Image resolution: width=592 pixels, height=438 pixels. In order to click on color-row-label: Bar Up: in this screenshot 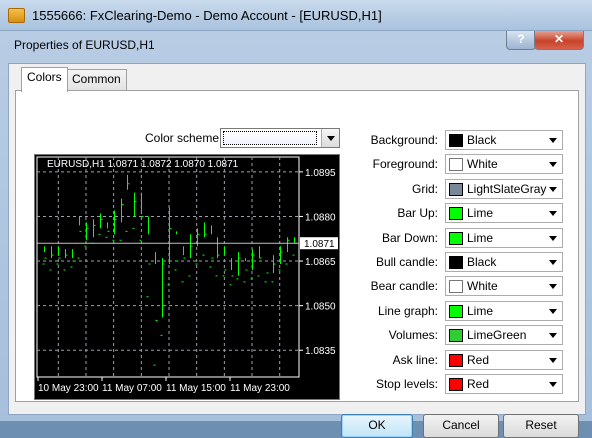, I will do `click(417, 213)`.